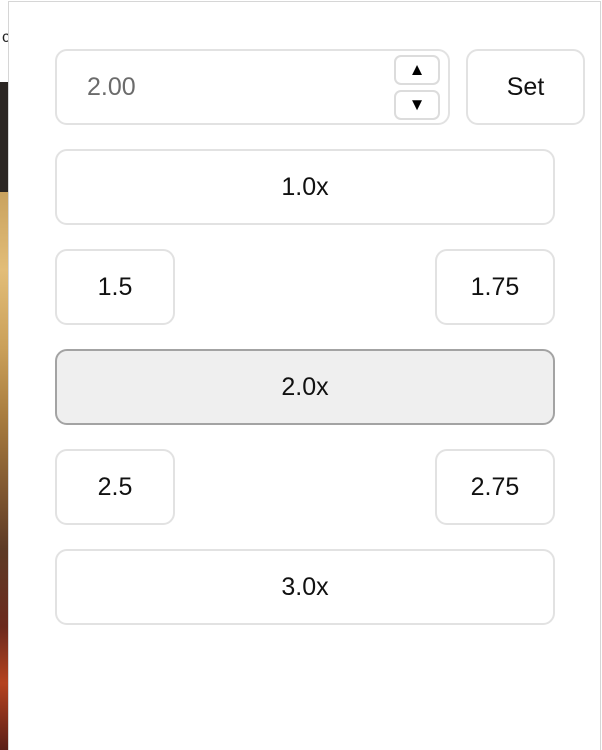 The height and width of the screenshot is (750, 602). Describe the element at coordinates (417, 105) in the screenshot. I see `decrement-arrow-icon: ▼` at that location.